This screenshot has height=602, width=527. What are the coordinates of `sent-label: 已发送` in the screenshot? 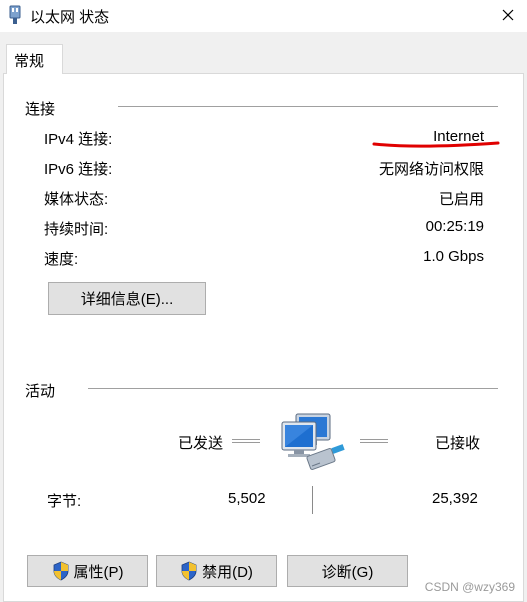 It's located at (201, 443).